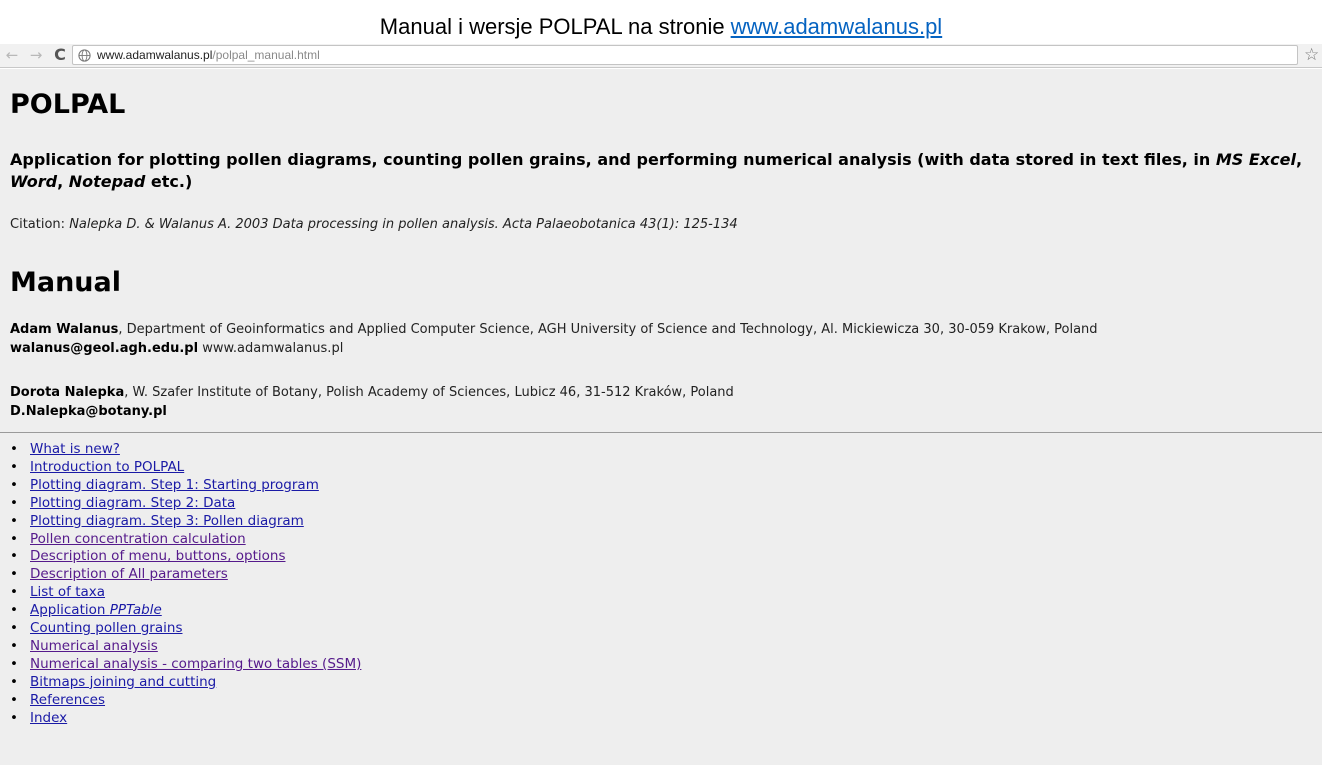  I want to click on toc-link-pptable: Application PPTable, so click(96, 610).